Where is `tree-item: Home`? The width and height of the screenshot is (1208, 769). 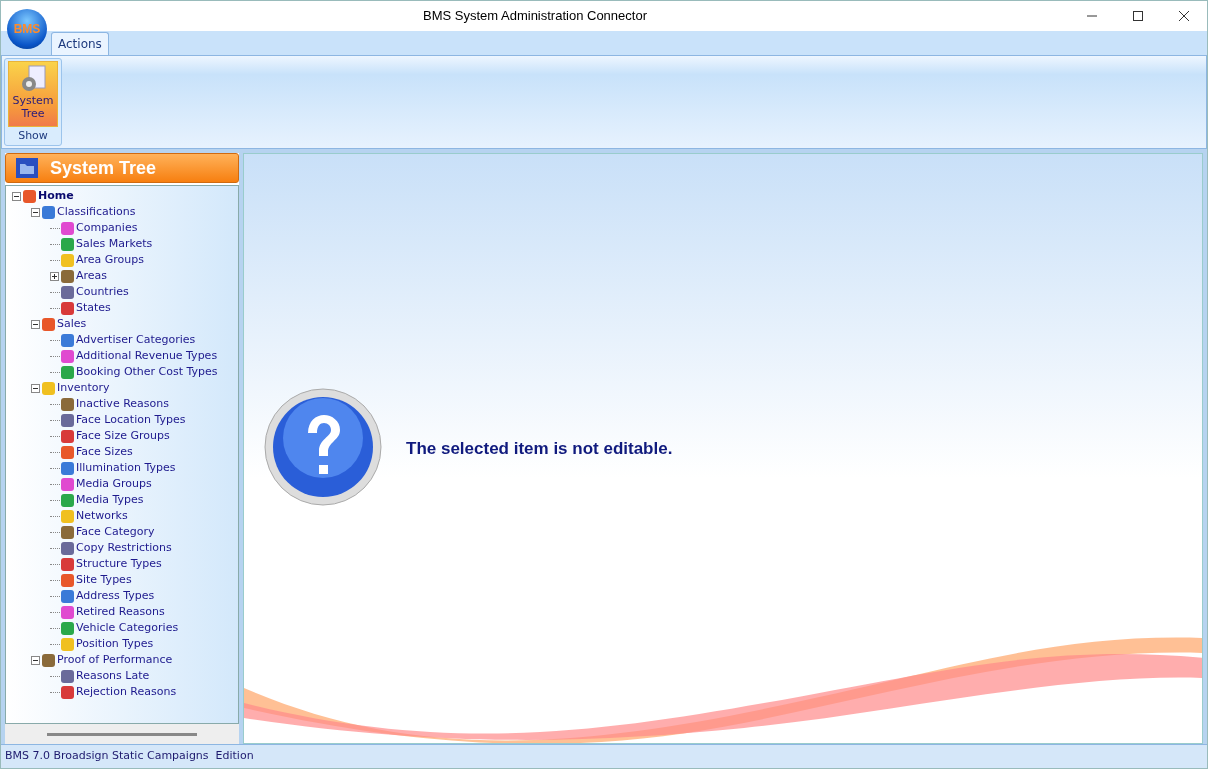
tree-item: Home is located at coordinates (56, 196).